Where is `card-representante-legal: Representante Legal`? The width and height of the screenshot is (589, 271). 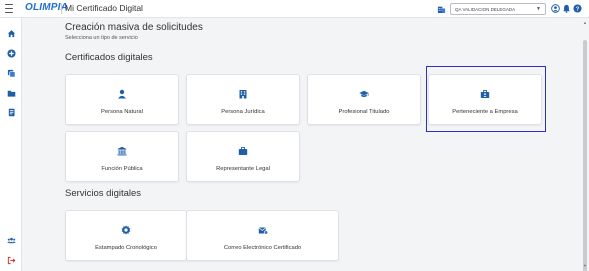 card-representante-legal: Representante Legal is located at coordinates (243, 156).